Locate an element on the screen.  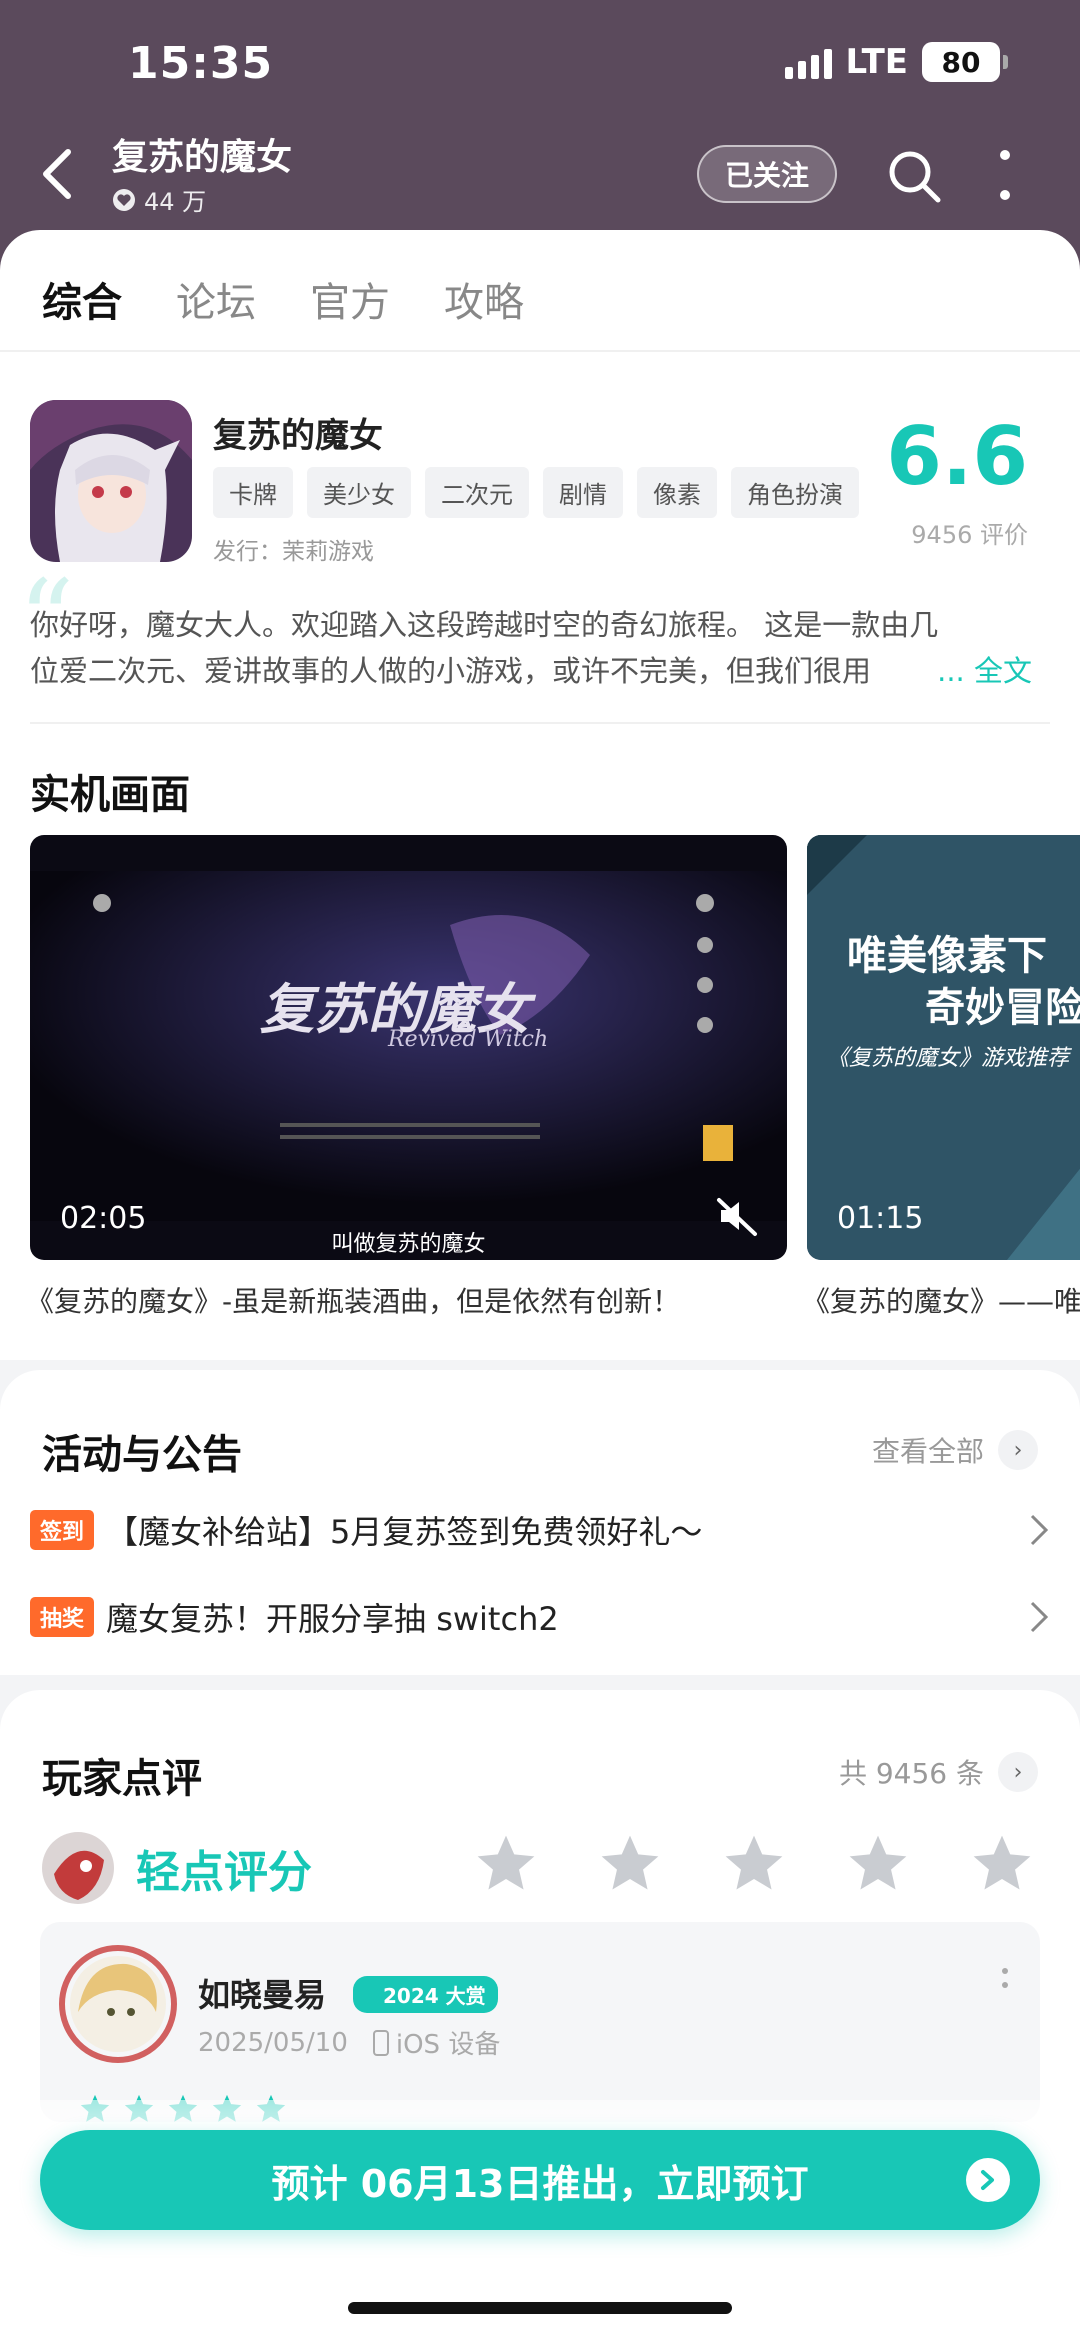
fans-value: 44 万 is located at coordinates (175, 202).